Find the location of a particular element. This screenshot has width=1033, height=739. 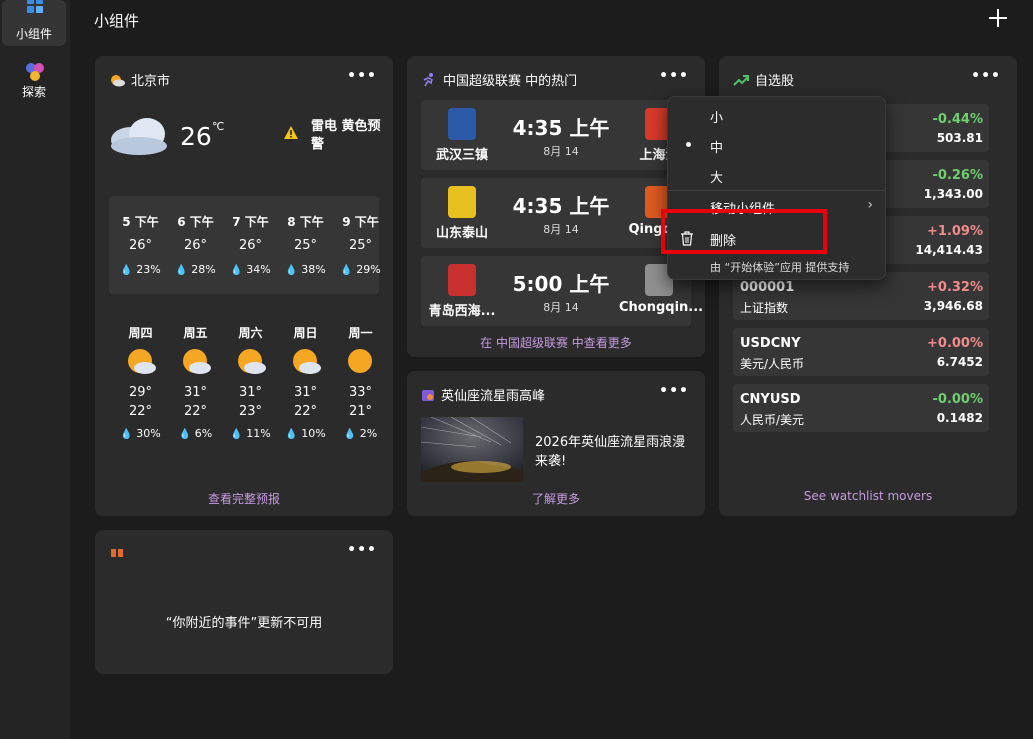

stock-change: -0.00% is located at coordinates (958, 399).